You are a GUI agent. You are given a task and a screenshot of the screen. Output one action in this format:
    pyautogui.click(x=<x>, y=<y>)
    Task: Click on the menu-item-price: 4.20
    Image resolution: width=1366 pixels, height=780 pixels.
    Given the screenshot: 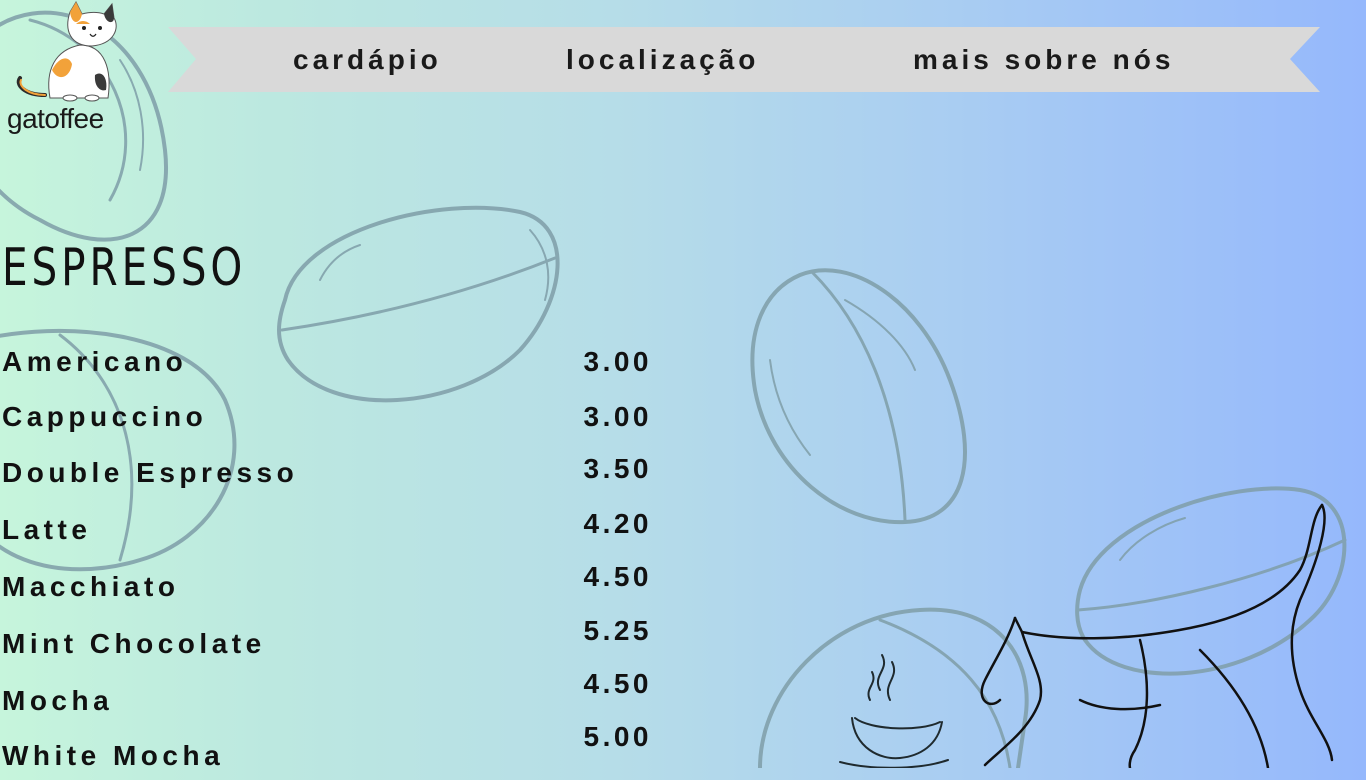 What is the action you would take?
    pyautogui.click(x=617, y=523)
    